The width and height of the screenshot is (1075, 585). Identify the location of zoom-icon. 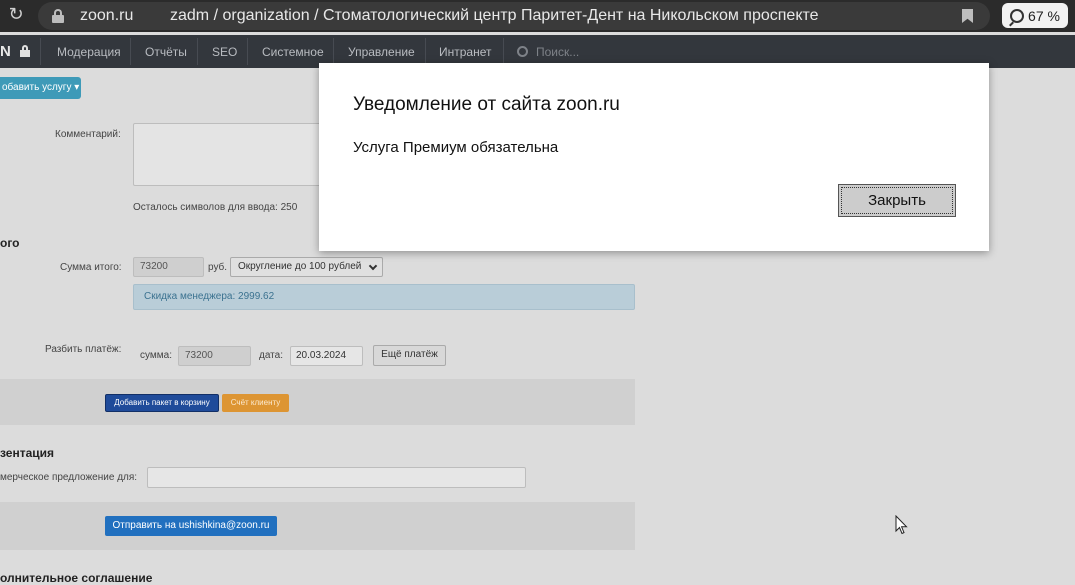
(1017, 15).